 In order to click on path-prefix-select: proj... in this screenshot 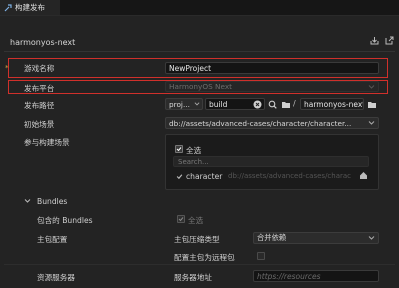, I will do `click(184, 104)`.